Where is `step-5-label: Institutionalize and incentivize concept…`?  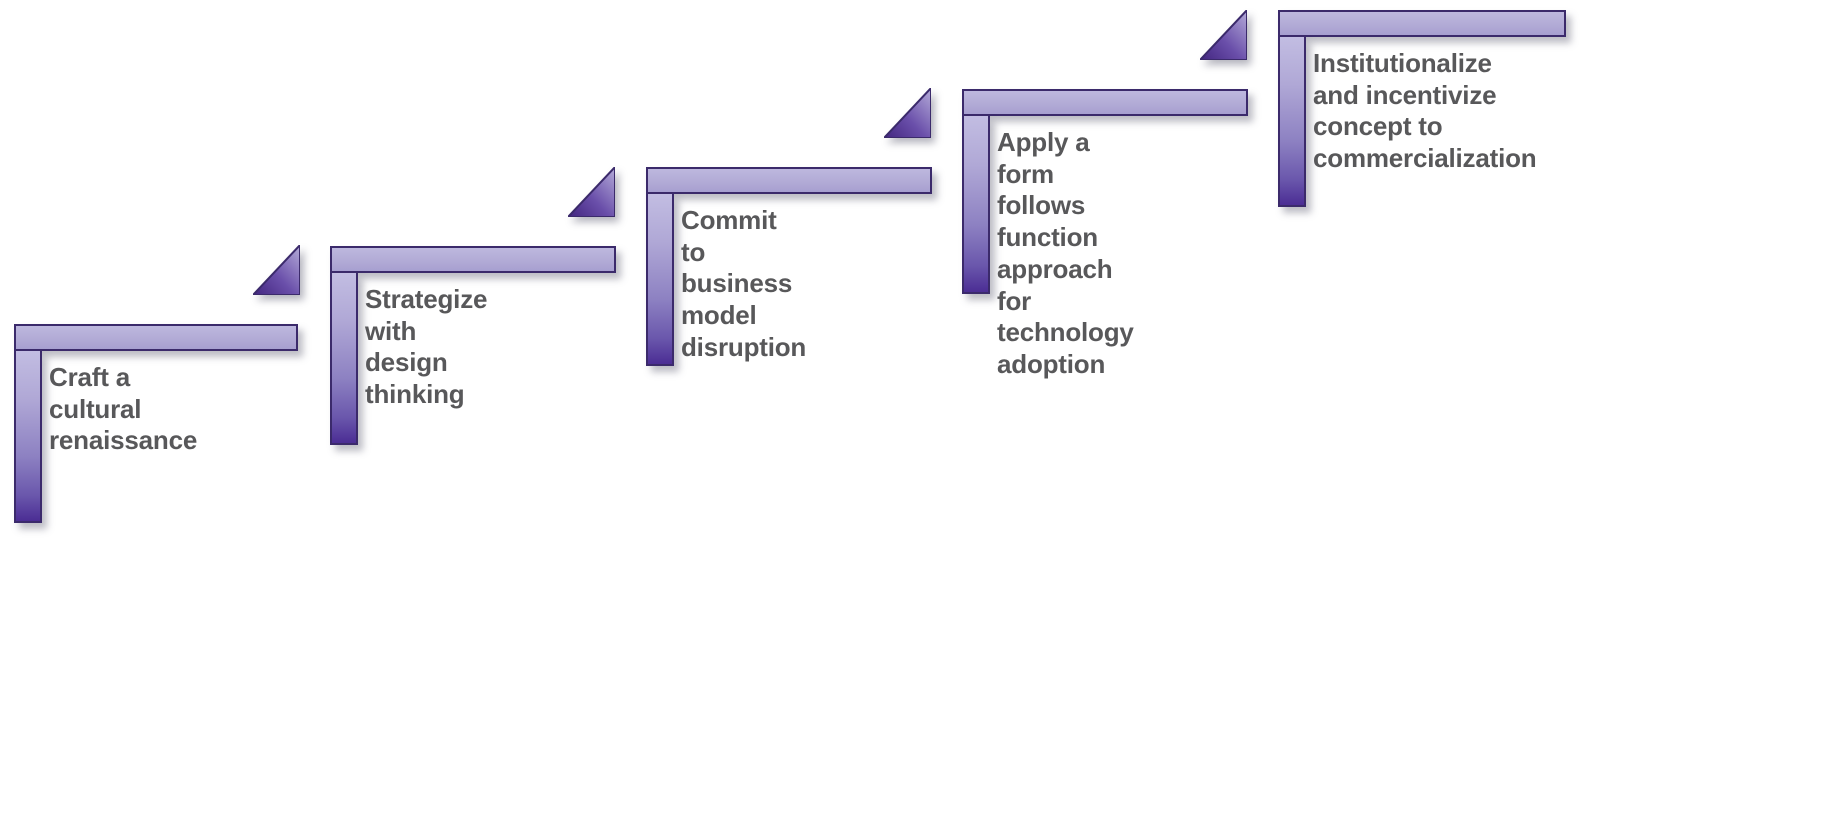 step-5-label: Institutionalize and incentivize concept… is located at coordinates (1425, 111).